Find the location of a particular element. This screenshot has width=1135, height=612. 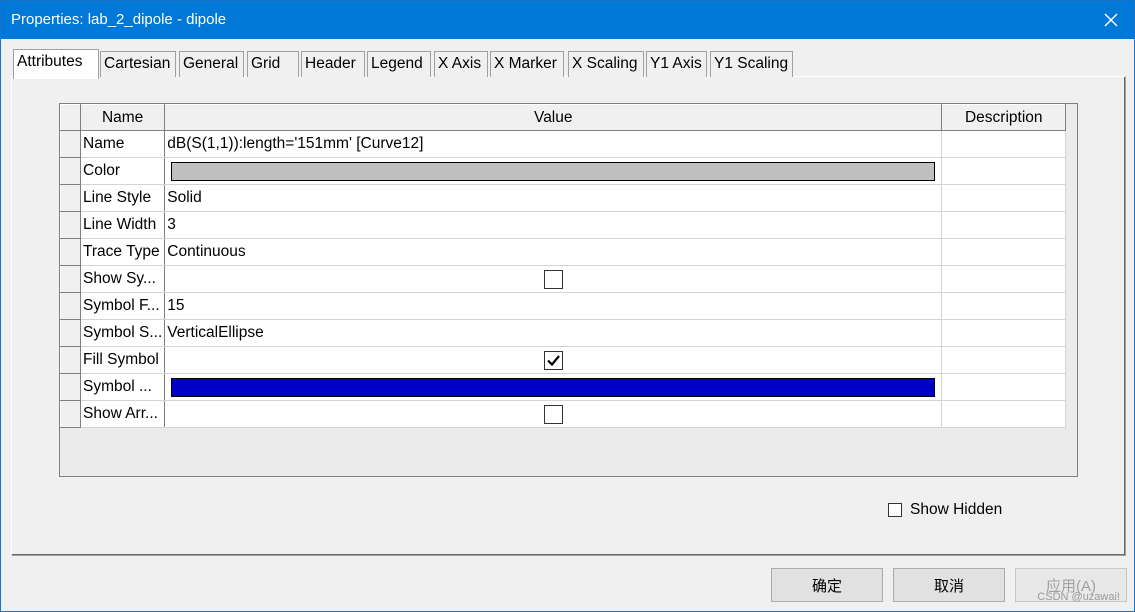

tab-header: Header is located at coordinates (333, 64).